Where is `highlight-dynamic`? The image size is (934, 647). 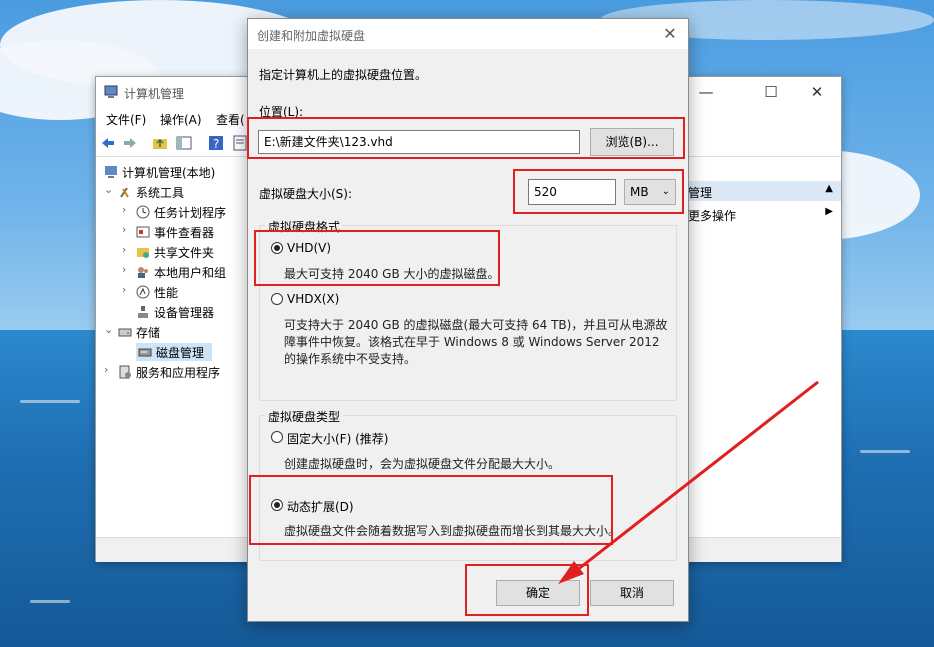 highlight-dynamic is located at coordinates (431, 510).